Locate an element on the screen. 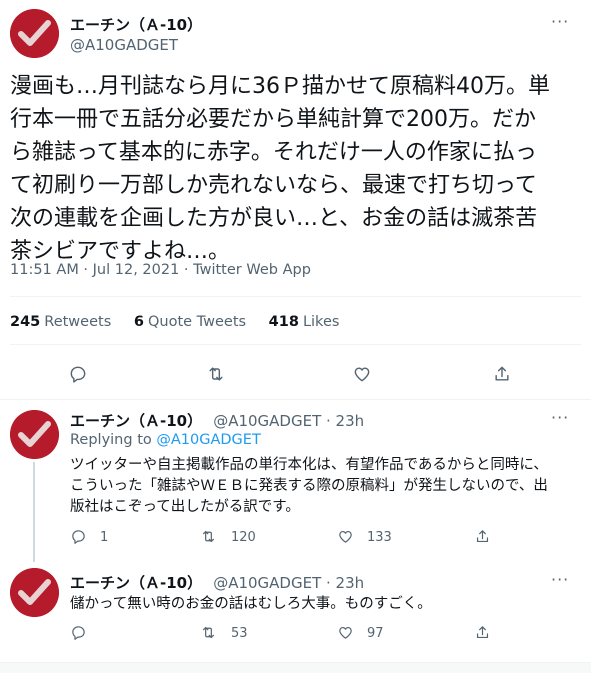  reply-text-line: 版社はこぞって出したがる訳です。 is located at coordinates (185, 507).